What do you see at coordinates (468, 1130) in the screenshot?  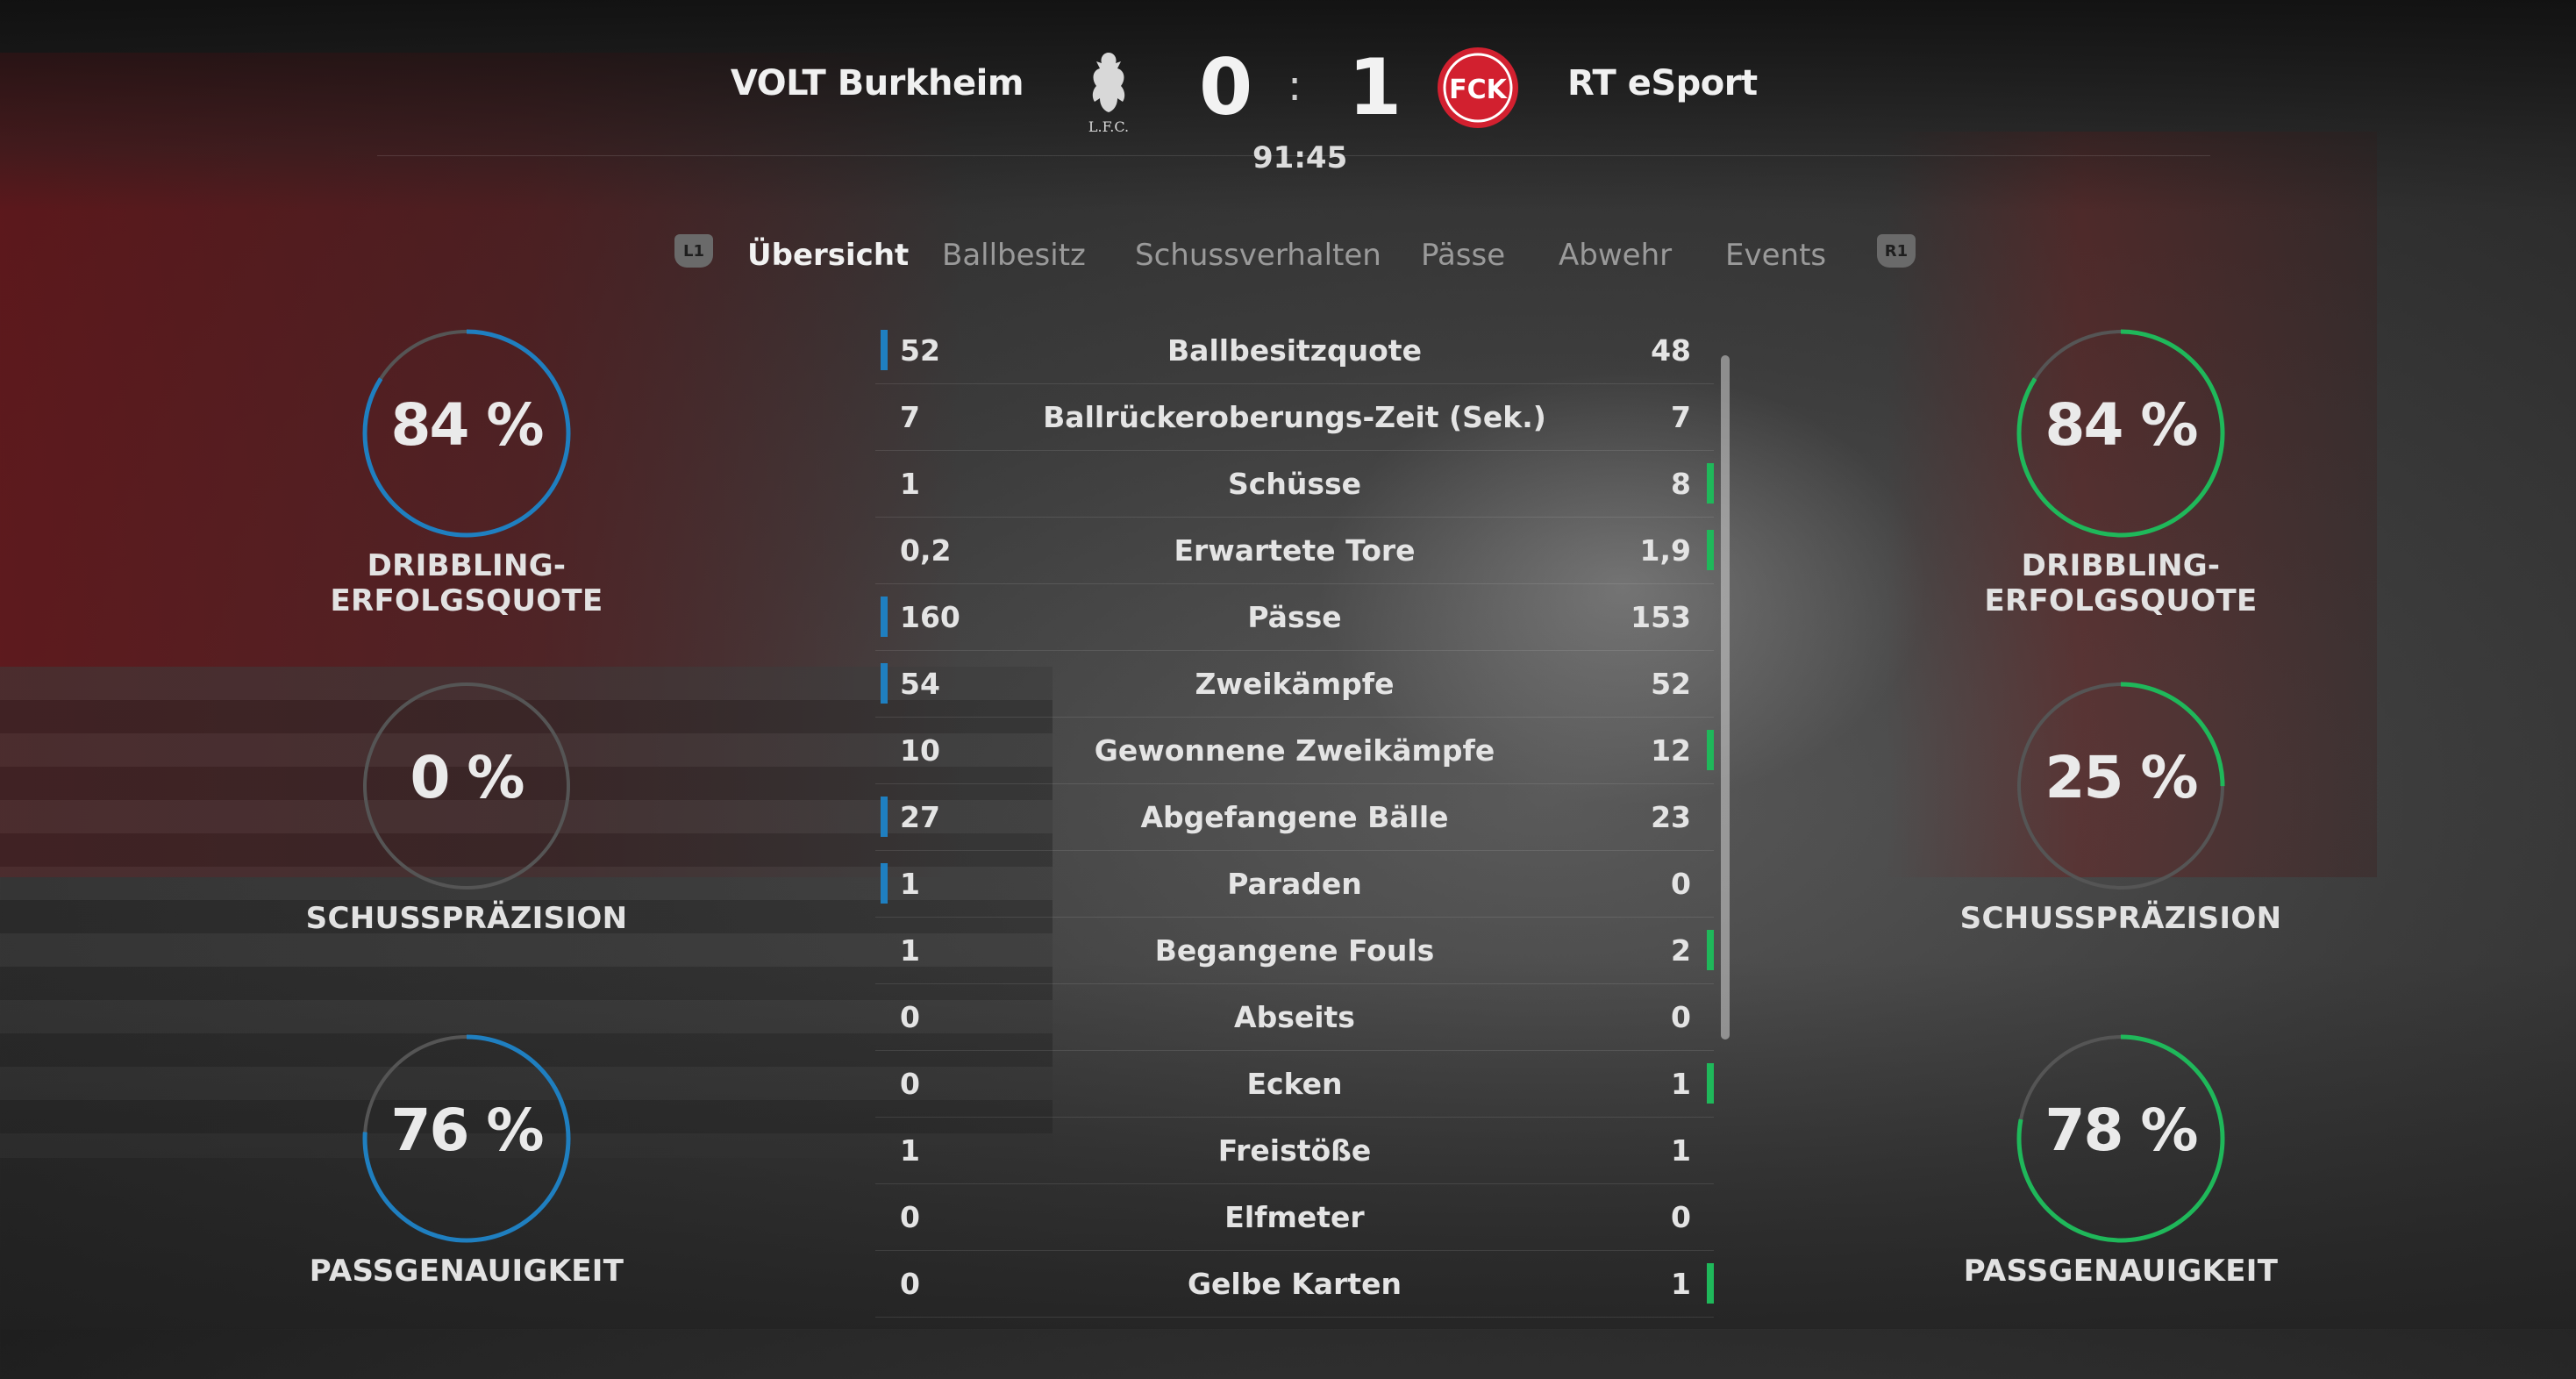 I see `home-pass-accuracy-value: 76 %` at bounding box center [468, 1130].